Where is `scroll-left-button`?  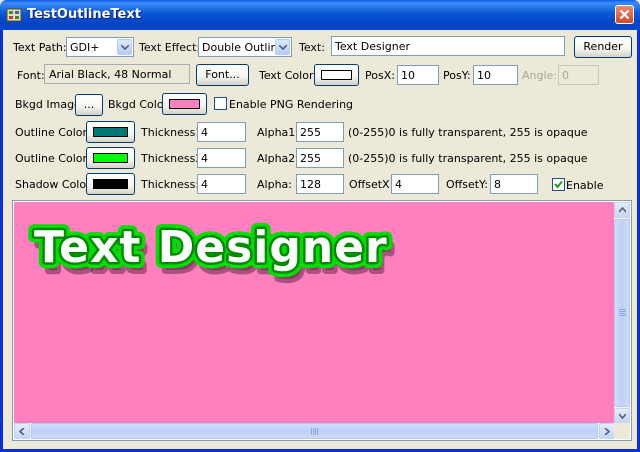
scroll-left-button is located at coordinates (22, 431).